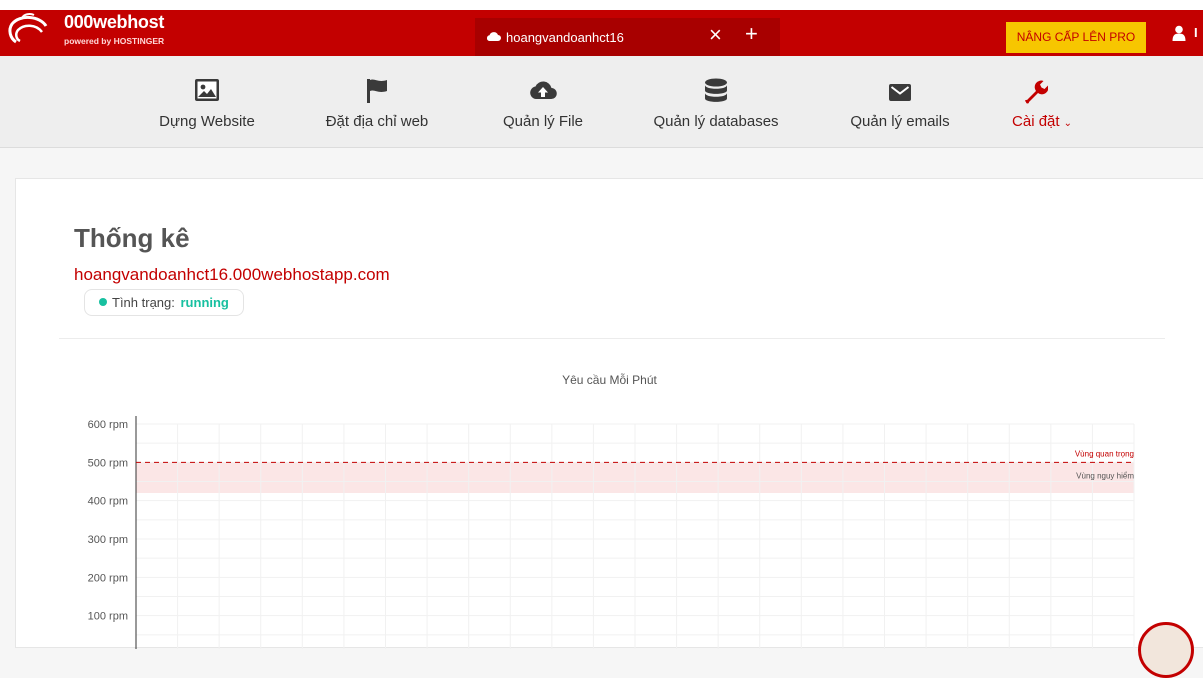 This screenshot has width=1203, height=678. What do you see at coordinates (1076, 37) in the screenshot?
I see `upgrade-button: NÂNG CẤP LÊN PRO` at bounding box center [1076, 37].